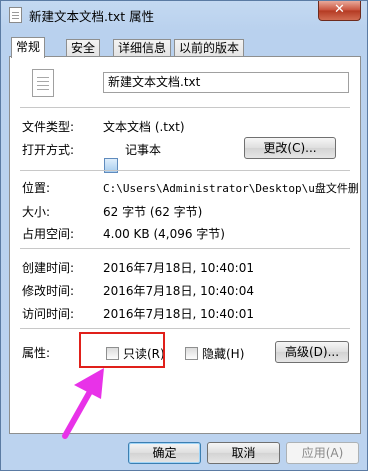 The width and height of the screenshot is (368, 471). I want to click on hidden-label: 隐藏(H), so click(223, 353).